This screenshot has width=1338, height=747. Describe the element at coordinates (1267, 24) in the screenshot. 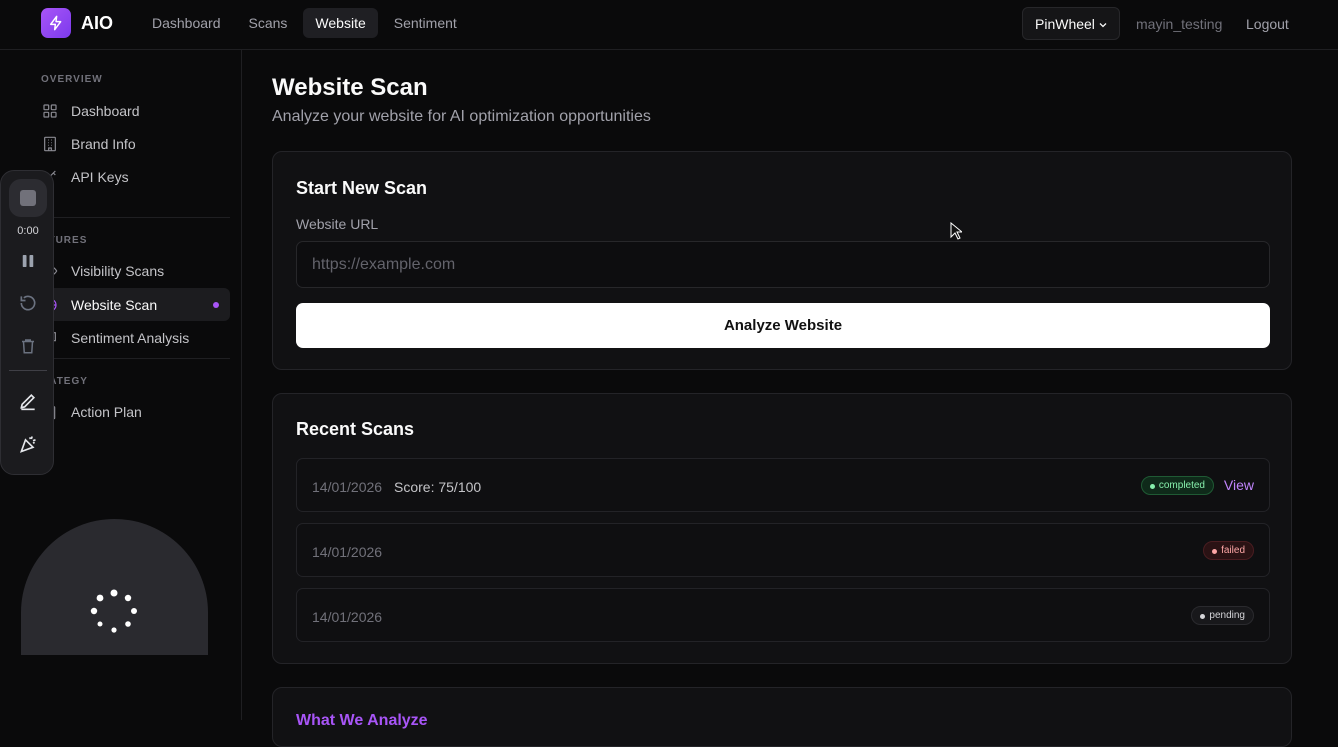

I see `logout-link: Logout` at that location.